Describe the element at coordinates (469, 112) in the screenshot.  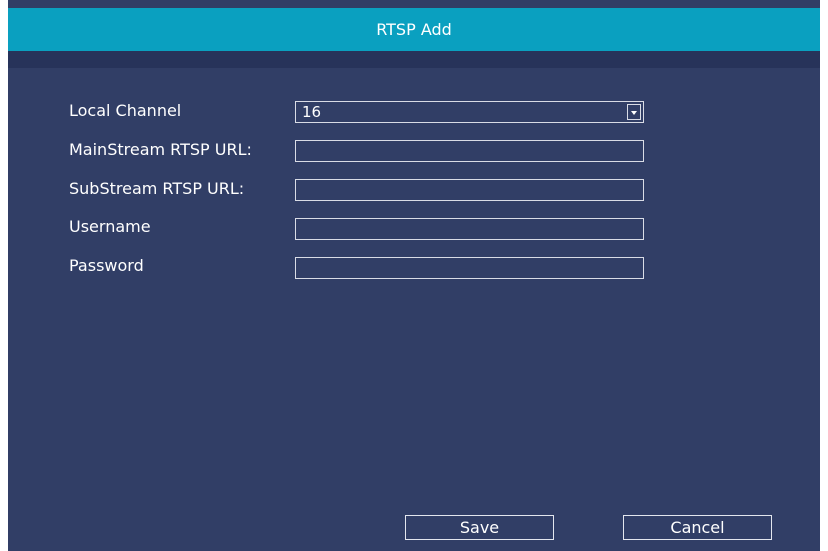
I see `local-channel-select: 16` at that location.